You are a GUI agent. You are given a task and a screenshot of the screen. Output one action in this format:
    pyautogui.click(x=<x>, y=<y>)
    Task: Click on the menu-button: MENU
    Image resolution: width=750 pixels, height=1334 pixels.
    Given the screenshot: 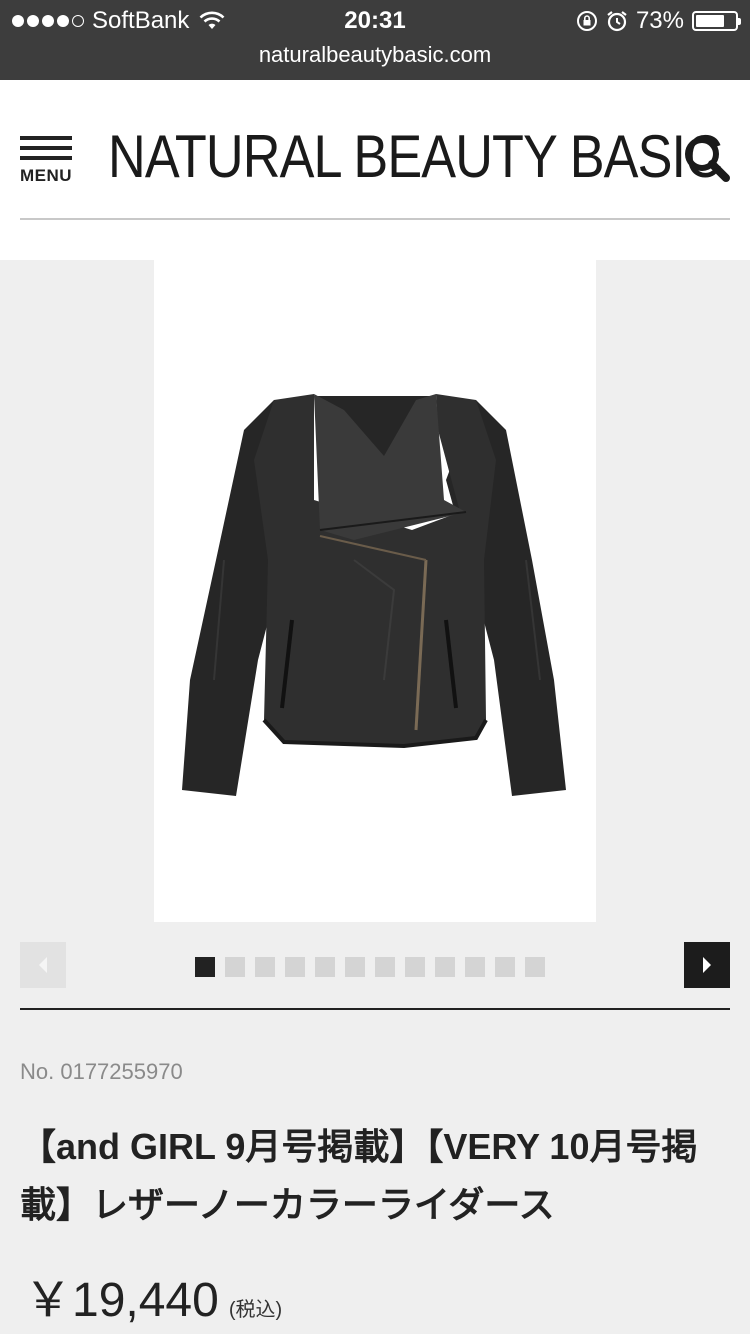 What is the action you would take?
    pyautogui.click(x=47, y=162)
    